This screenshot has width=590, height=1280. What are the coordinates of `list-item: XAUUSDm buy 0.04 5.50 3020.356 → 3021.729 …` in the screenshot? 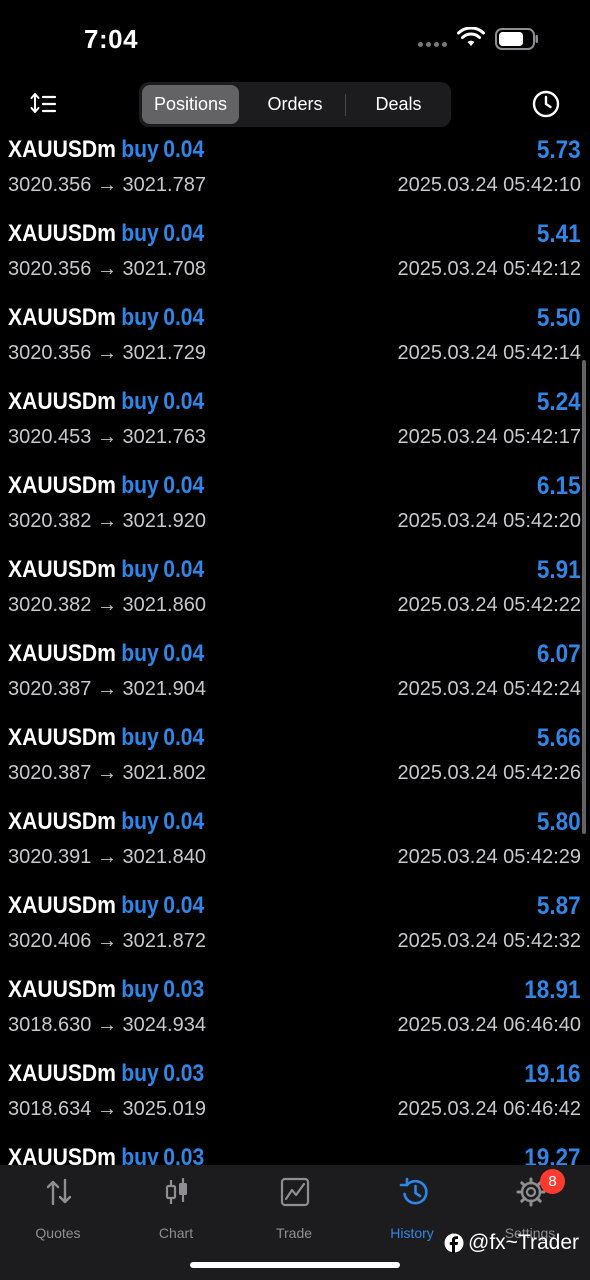 It's located at (295, 346).